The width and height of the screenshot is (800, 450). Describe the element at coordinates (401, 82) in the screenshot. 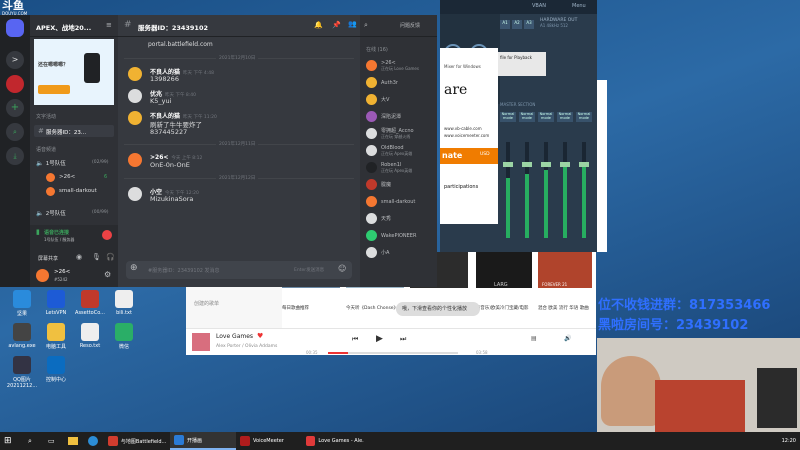

I see `member-item: Auth3r` at that location.